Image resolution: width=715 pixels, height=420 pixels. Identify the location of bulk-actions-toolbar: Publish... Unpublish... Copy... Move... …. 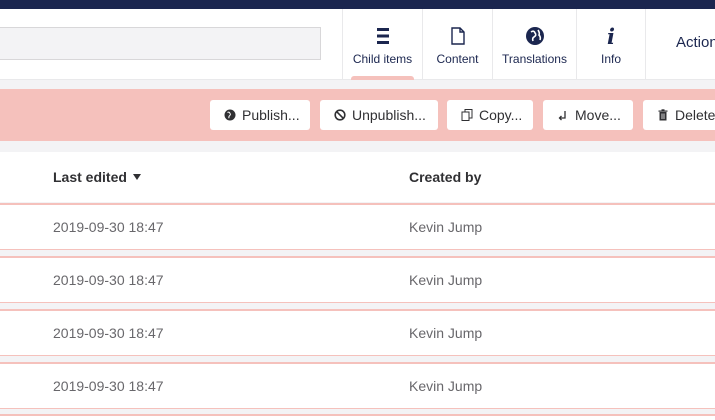
(357, 115).